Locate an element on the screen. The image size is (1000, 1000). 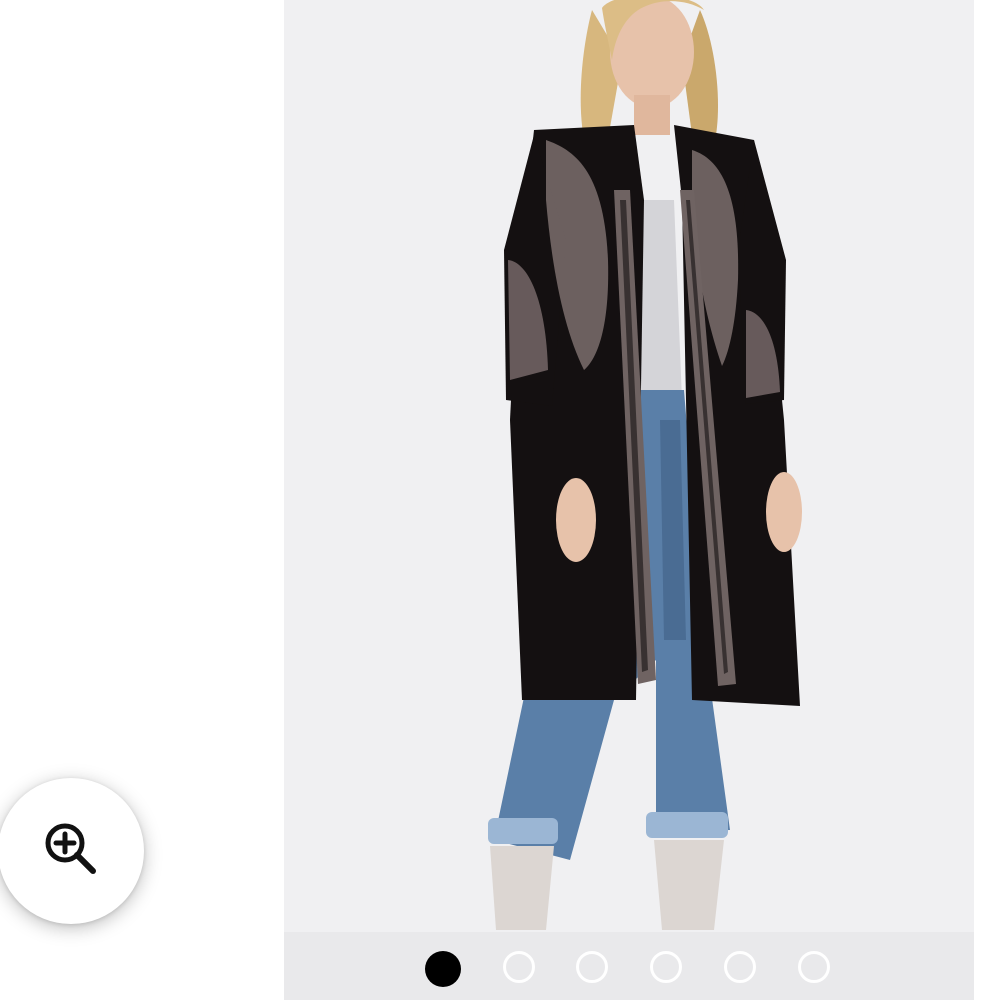
zoom-in-icon is located at coordinates (71, 851).